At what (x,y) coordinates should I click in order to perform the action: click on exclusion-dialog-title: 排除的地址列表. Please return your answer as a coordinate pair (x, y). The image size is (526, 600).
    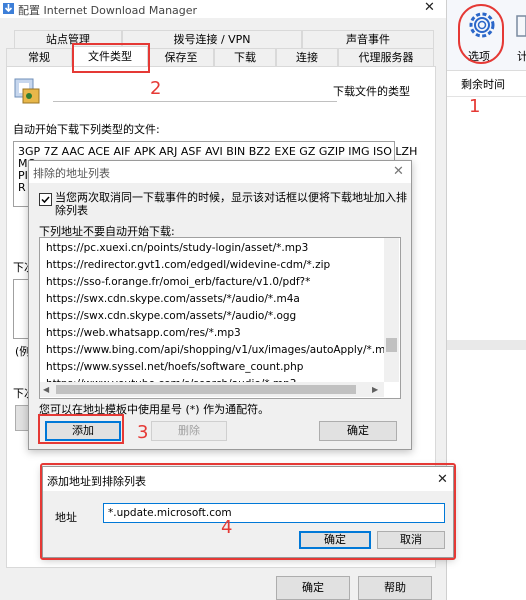
    Looking at the image, I should click on (71, 173).